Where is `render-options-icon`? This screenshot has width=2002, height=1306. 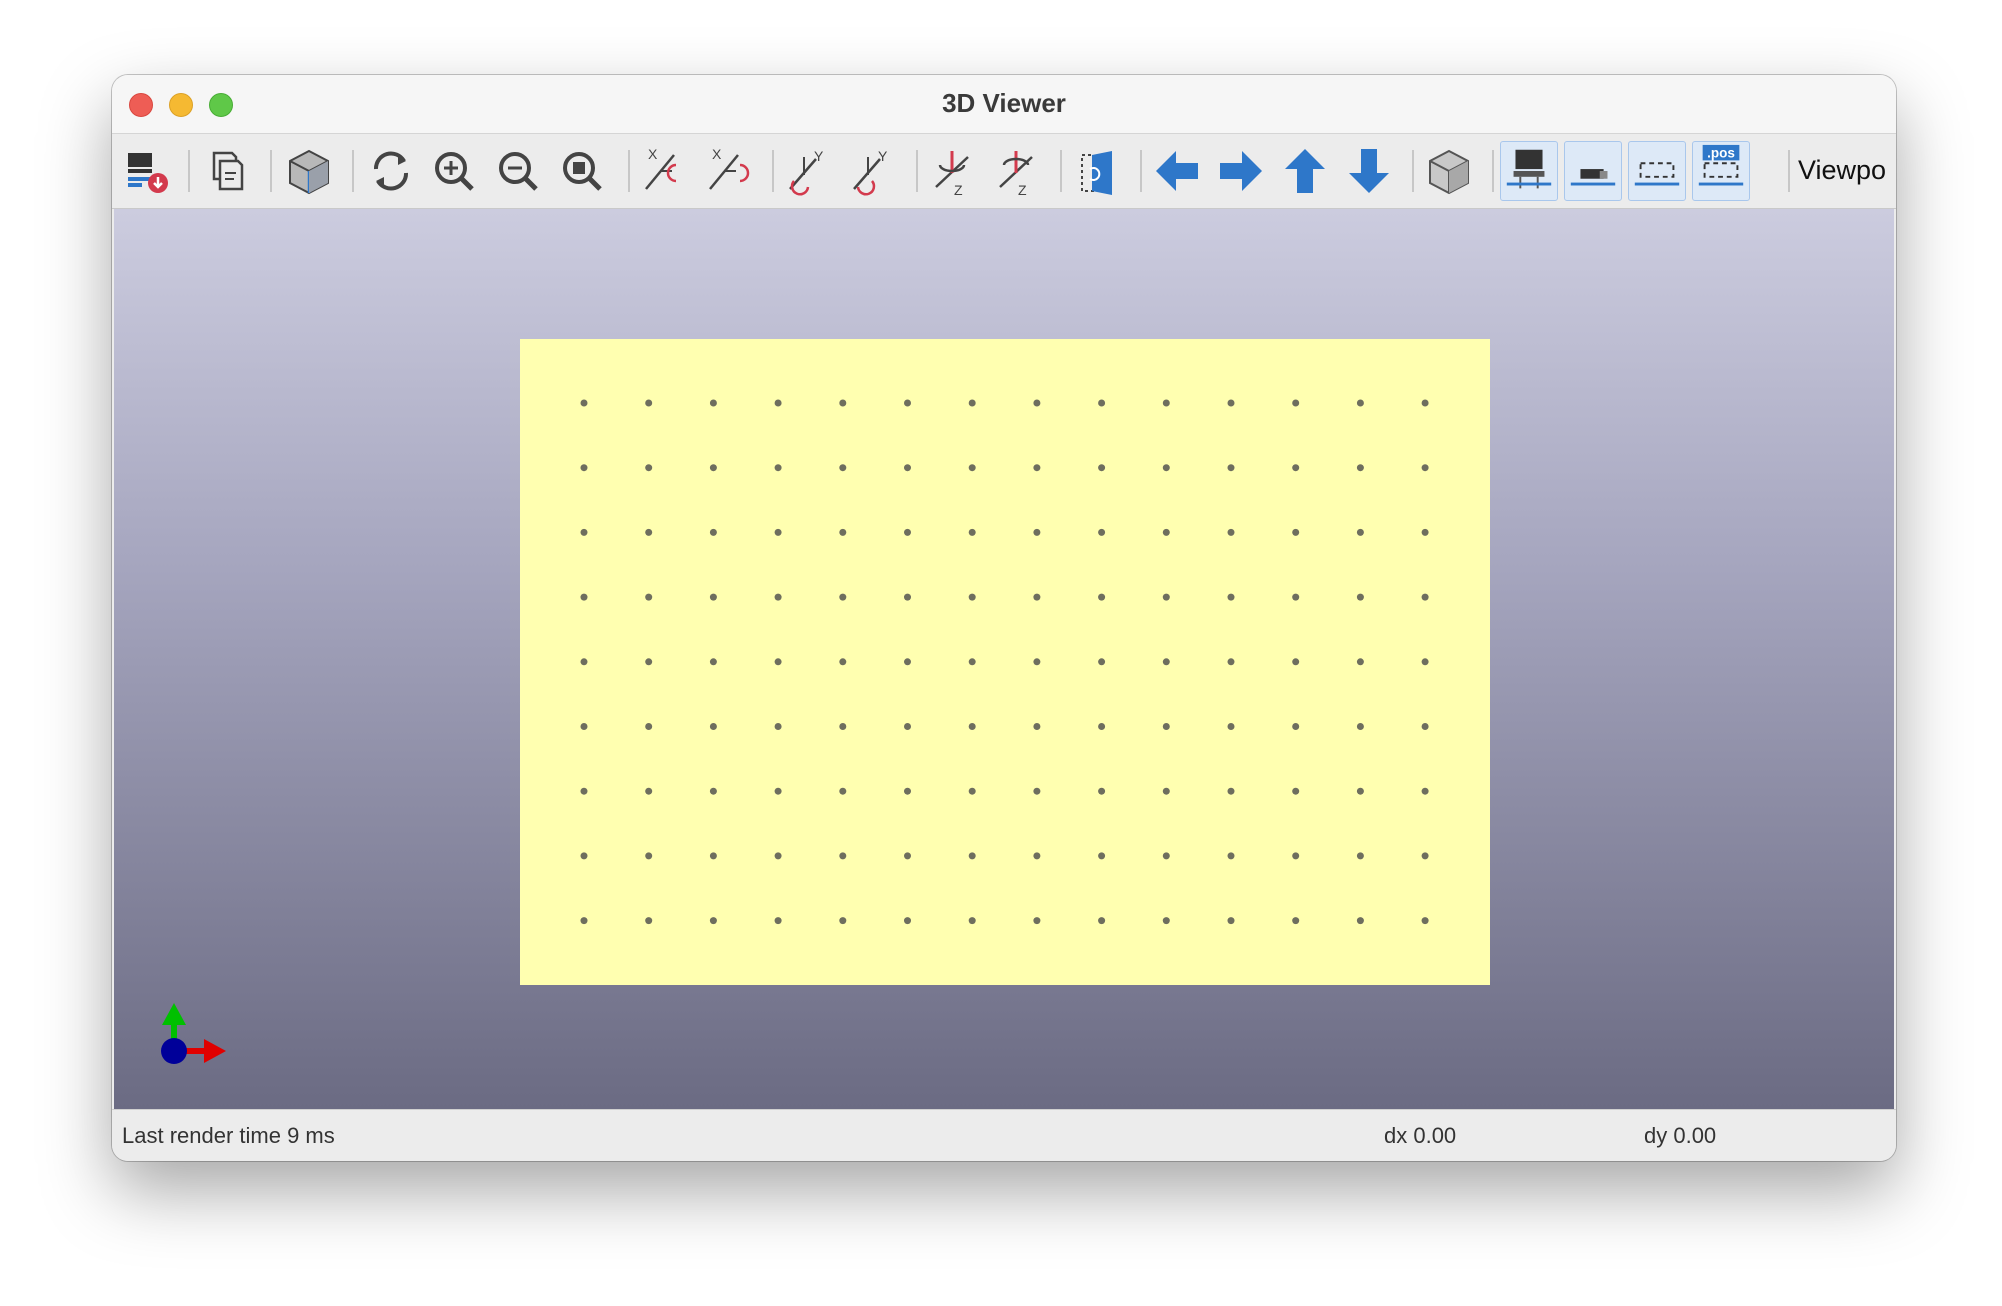
render-options-icon is located at coordinates (309, 172).